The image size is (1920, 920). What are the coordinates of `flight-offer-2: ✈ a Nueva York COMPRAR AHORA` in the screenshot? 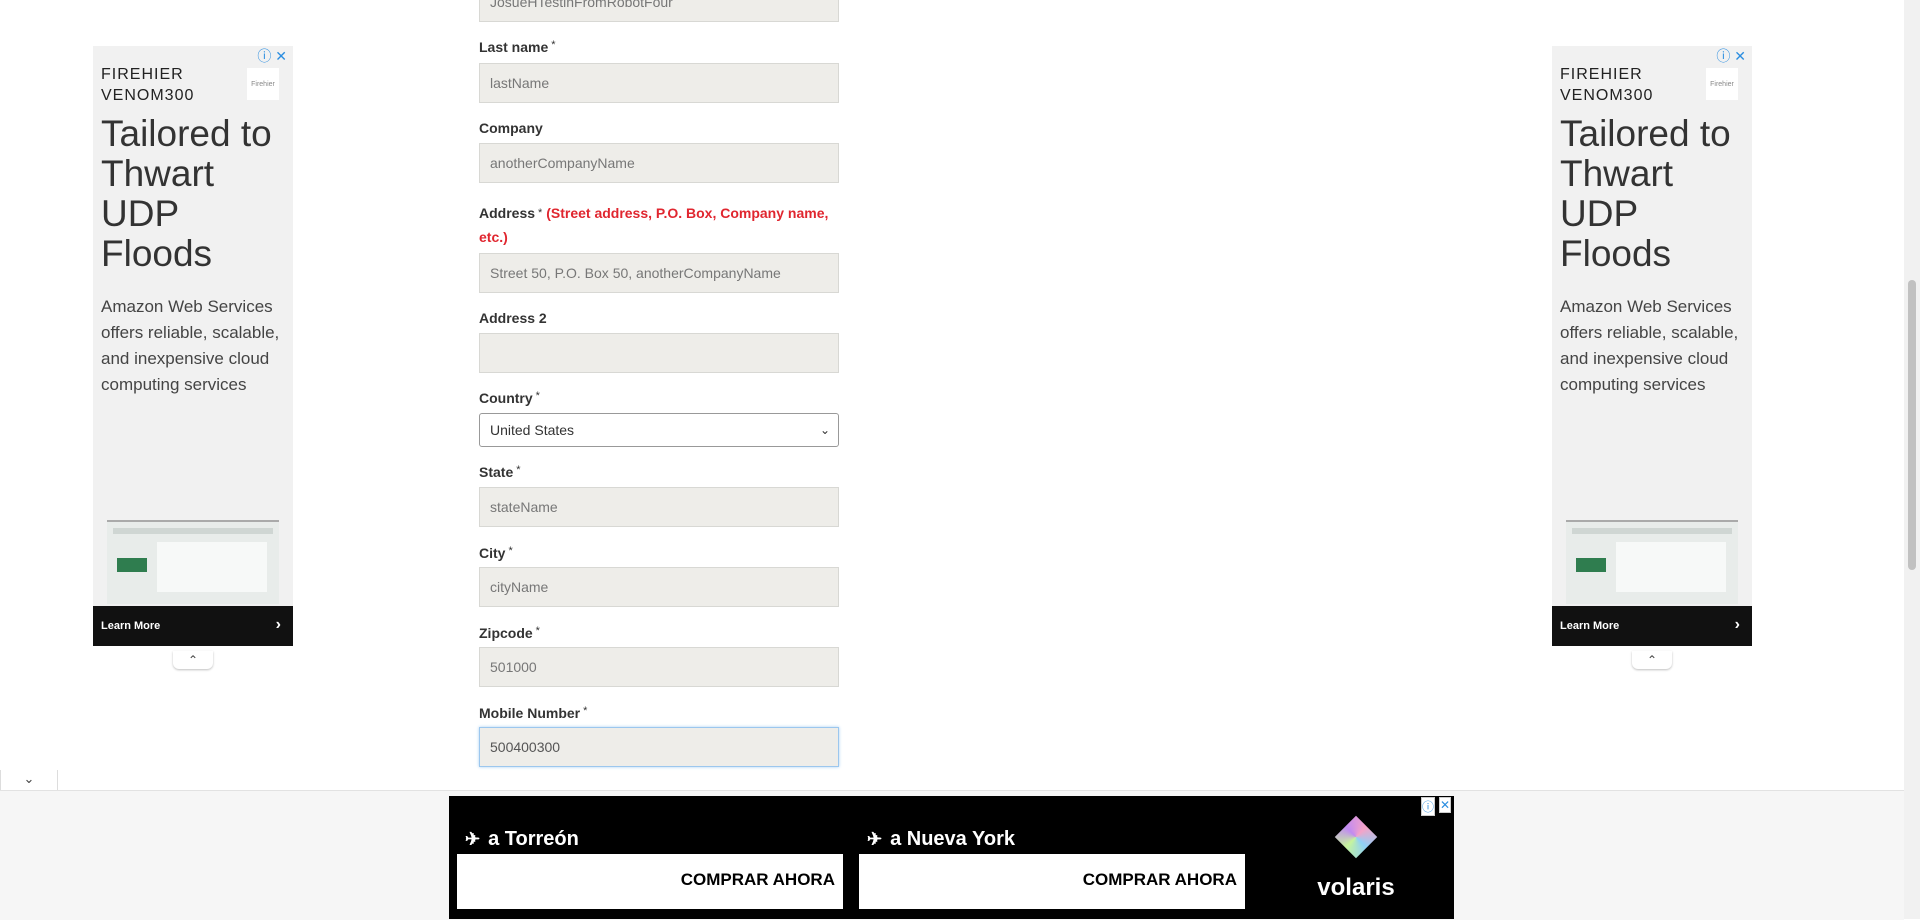 It's located at (1052, 861).